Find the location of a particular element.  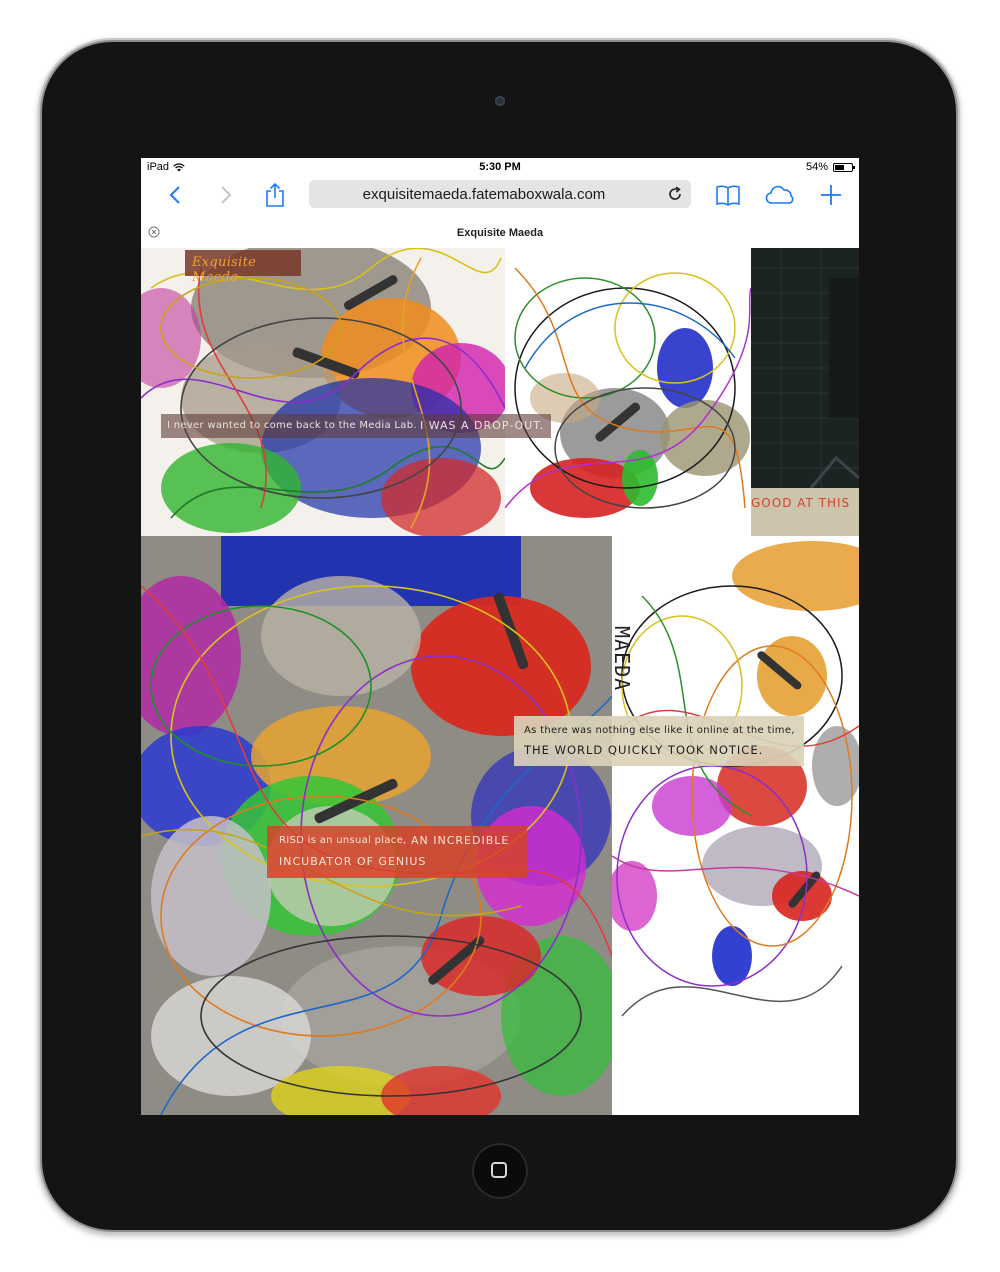

share-icon is located at coordinates (275, 195).